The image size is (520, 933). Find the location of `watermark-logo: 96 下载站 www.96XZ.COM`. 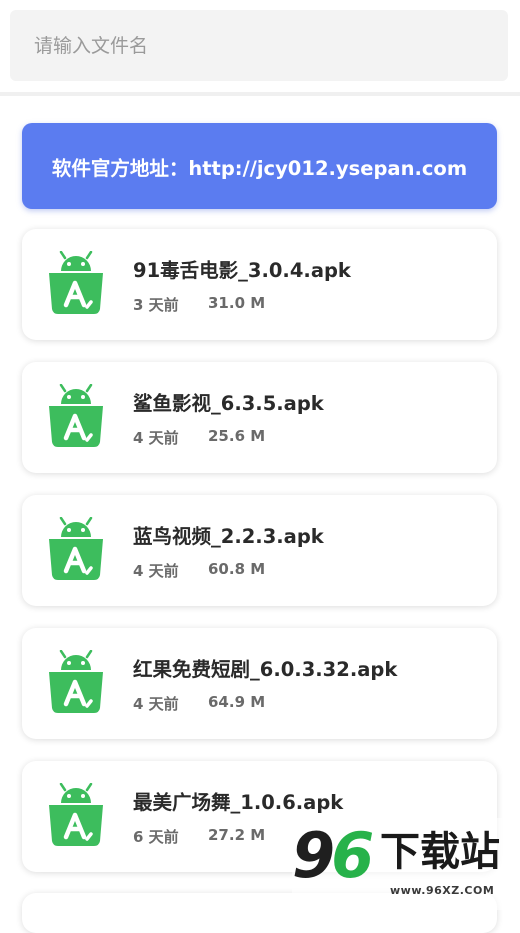

watermark-logo: 96 下载站 www.96XZ.COM is located at coordinates (406, 864).